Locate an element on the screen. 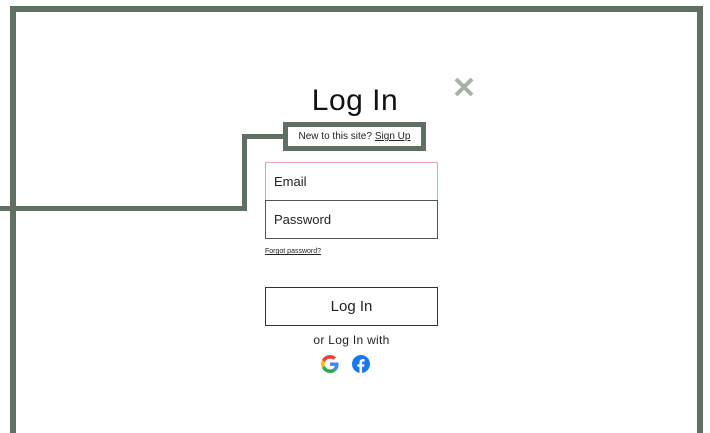 The image size is (710, 433). email-field-wrapper is located at coordinates (351, 181).